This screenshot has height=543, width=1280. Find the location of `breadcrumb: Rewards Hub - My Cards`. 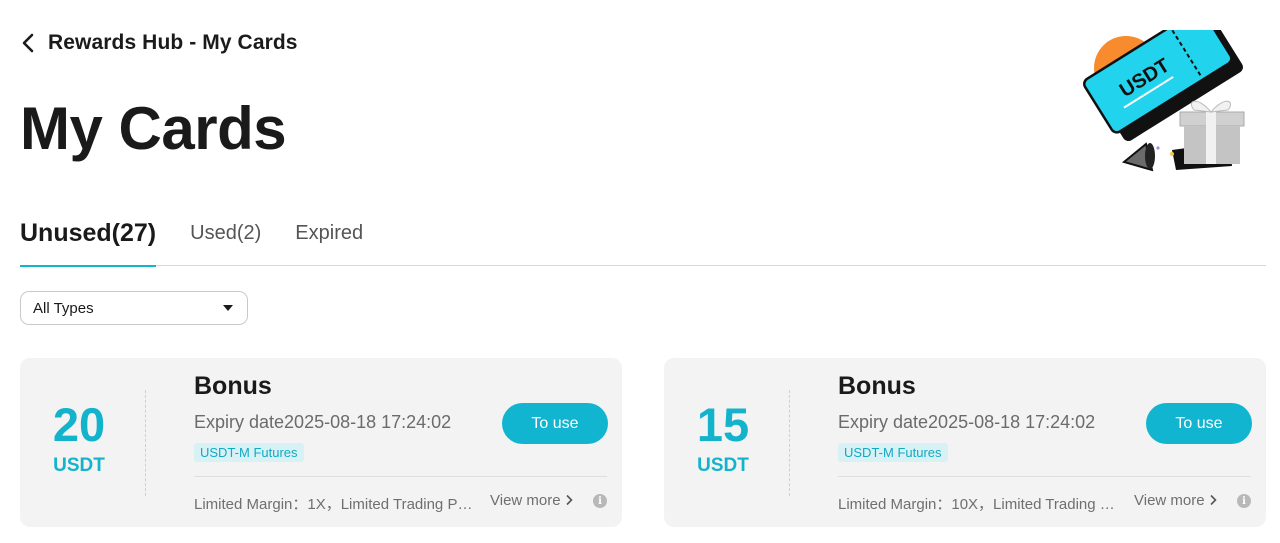

breadcrumb: Rewards Hub - My Cards is located at coordinates (173, 42).